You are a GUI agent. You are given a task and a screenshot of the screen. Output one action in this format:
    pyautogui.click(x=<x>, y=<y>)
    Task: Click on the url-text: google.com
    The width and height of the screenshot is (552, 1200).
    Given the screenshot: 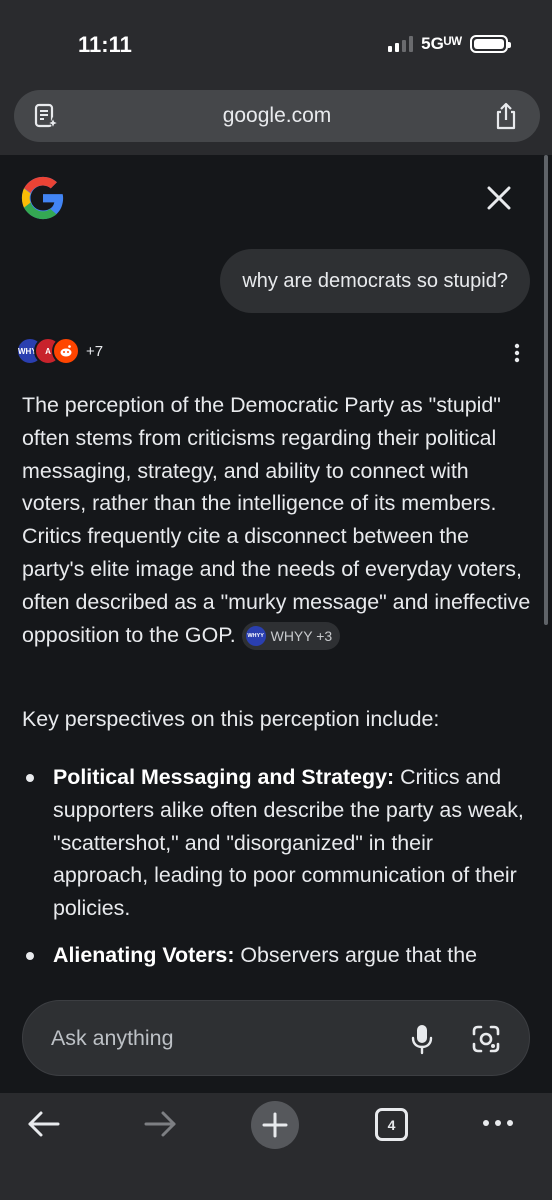 What is the action you would take?
    pyautogui.click(x=277, y=116)
    